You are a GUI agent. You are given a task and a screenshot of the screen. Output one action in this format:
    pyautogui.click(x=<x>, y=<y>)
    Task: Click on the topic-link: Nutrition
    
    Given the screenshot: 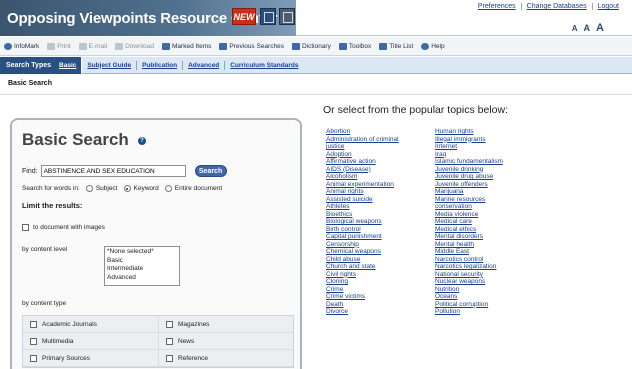 What is the action you would take?
    pyautogui.click(x=490, y=290)
    